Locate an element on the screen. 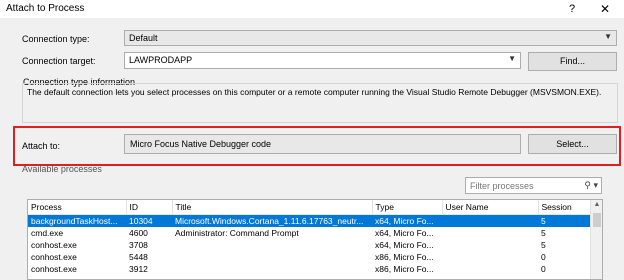  filter-placeholder: Filter processes is located at coordinates (502, 186).